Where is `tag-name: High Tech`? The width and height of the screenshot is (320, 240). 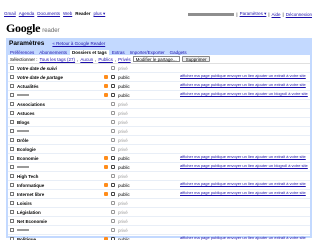
tag-name: High Tech is located at coordinates (27, 176).